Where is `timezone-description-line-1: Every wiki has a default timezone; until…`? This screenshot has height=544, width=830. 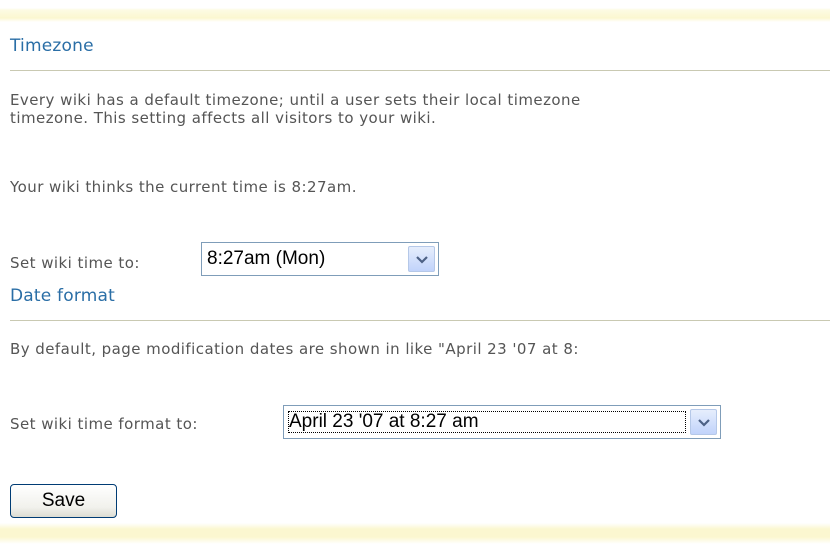 timezone-description-line-1: Every wiki has a default timezone; until… is located at coordinates (295, 100).